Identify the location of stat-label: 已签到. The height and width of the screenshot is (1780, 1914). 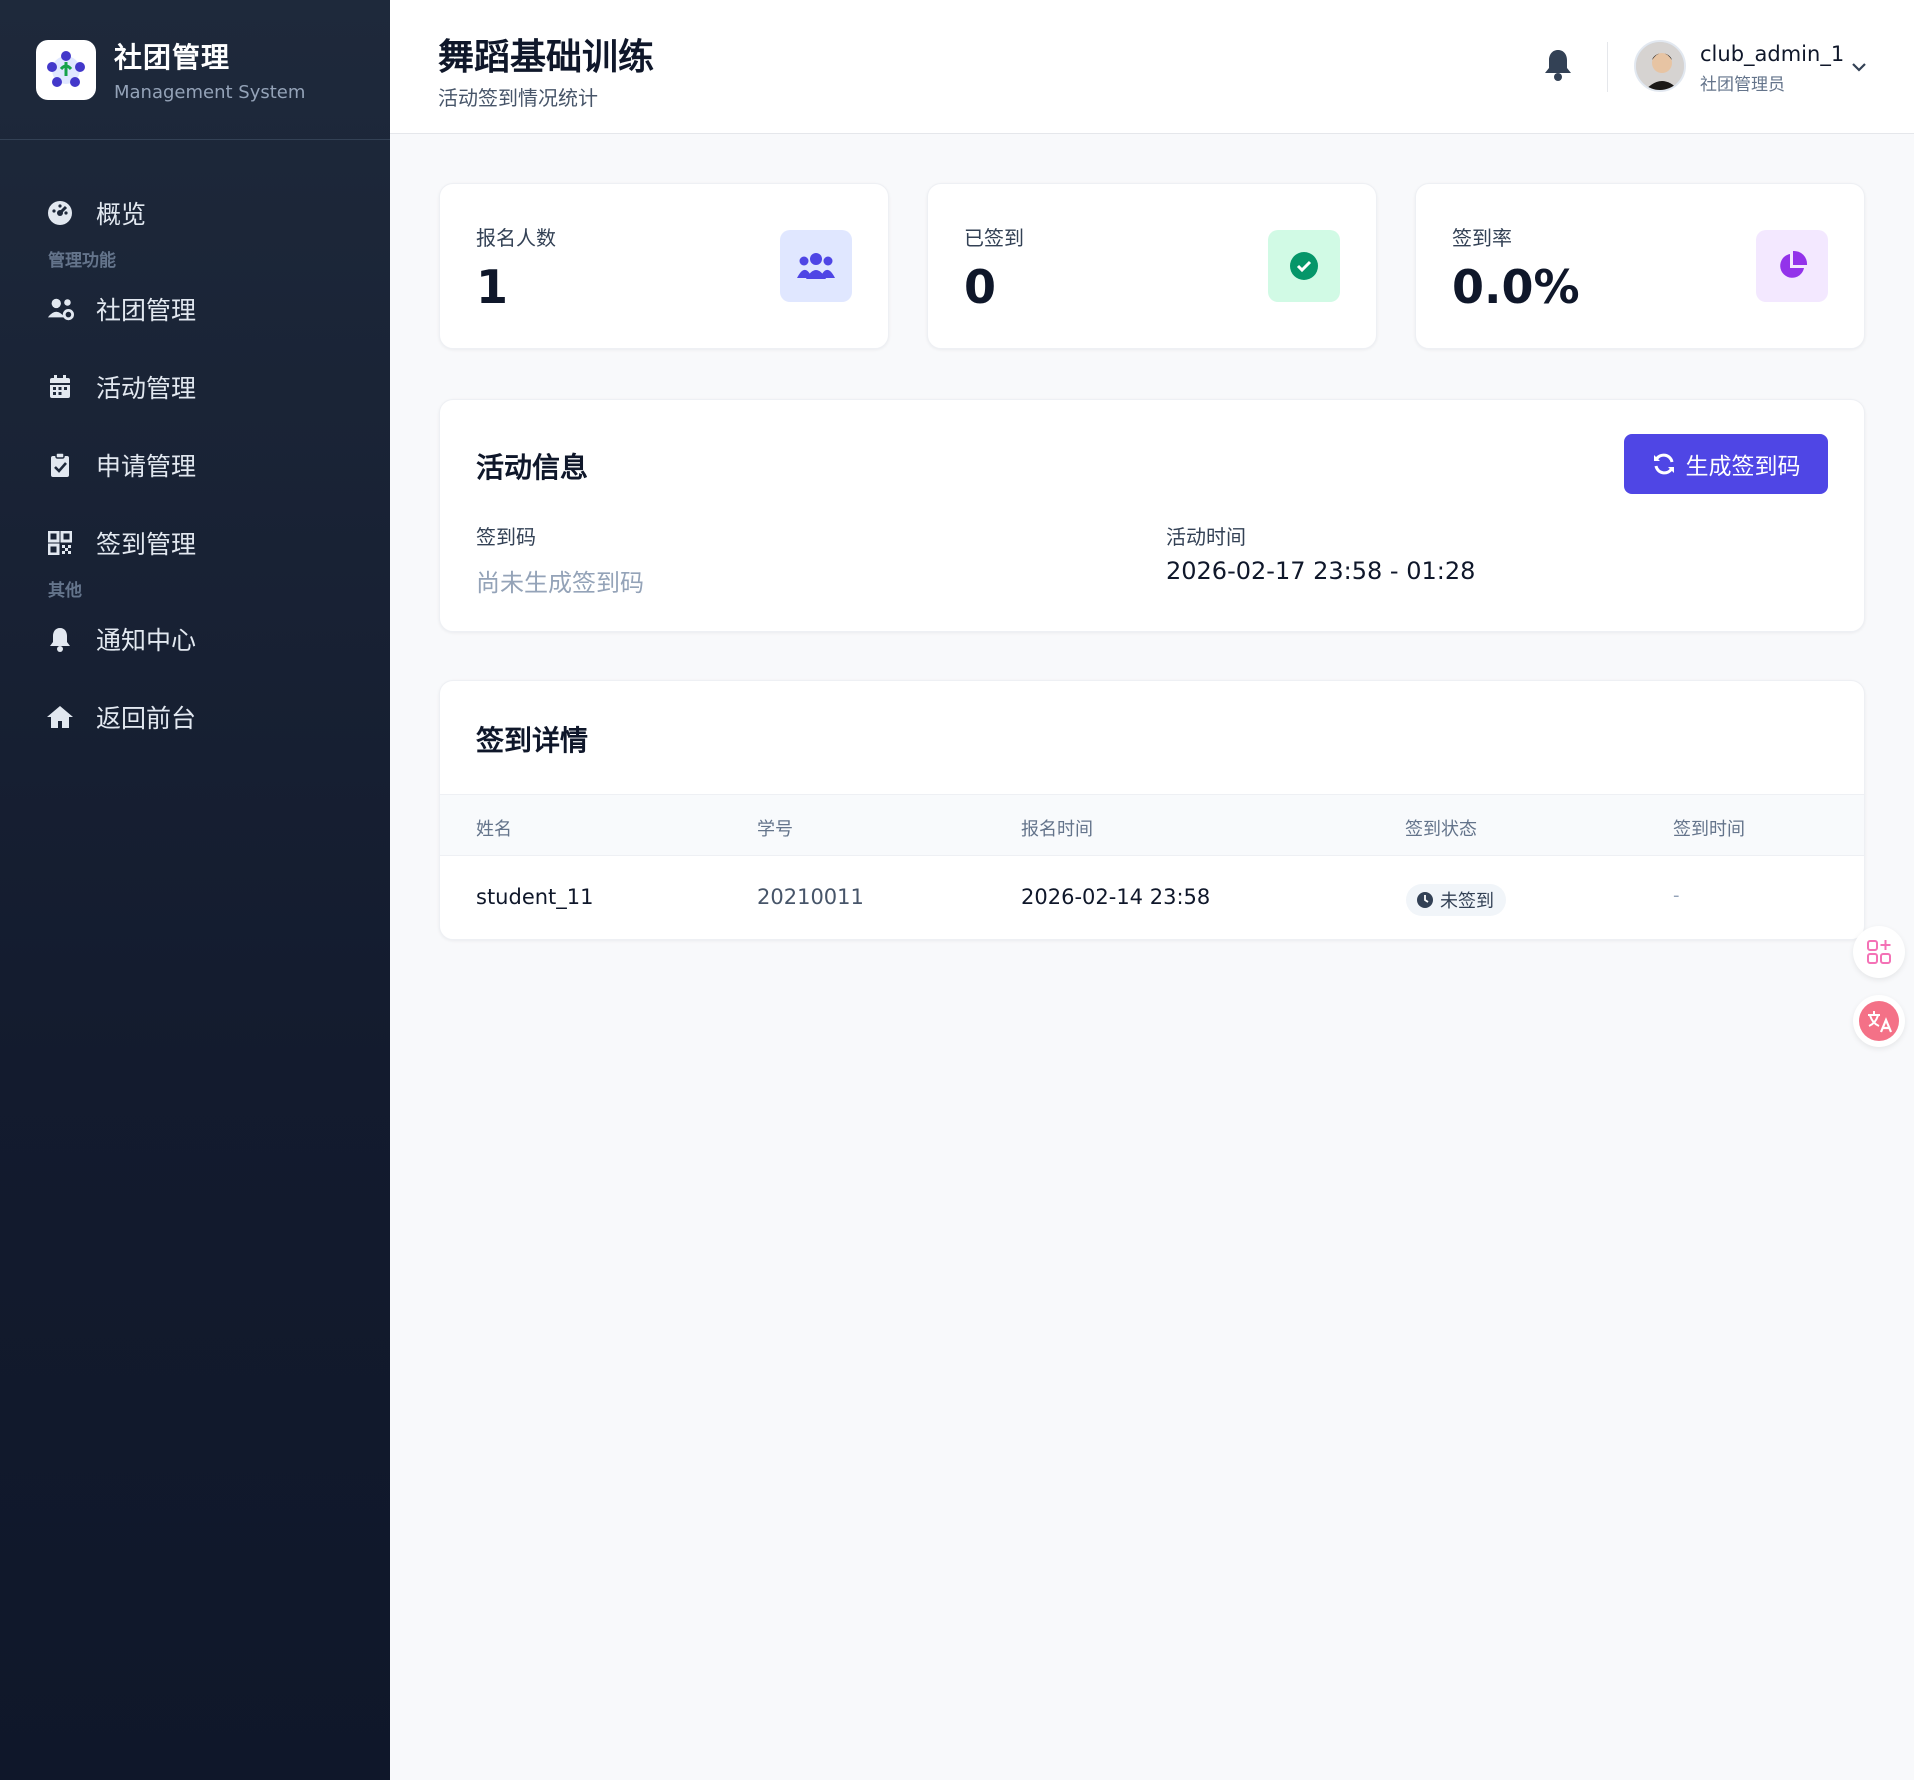
(994, 238).